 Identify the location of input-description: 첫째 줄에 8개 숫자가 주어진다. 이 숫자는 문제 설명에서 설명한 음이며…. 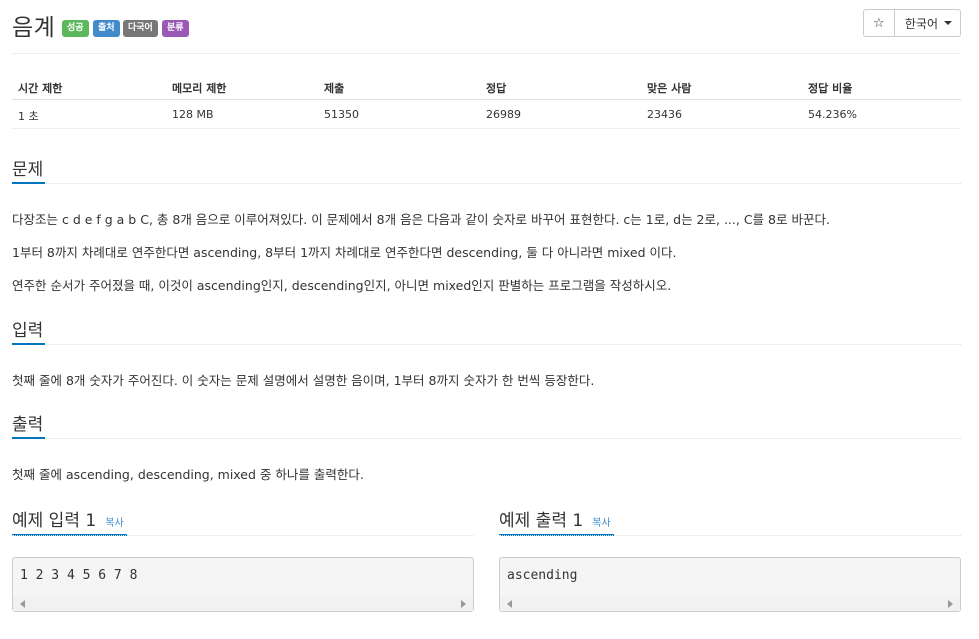
(303, 380).